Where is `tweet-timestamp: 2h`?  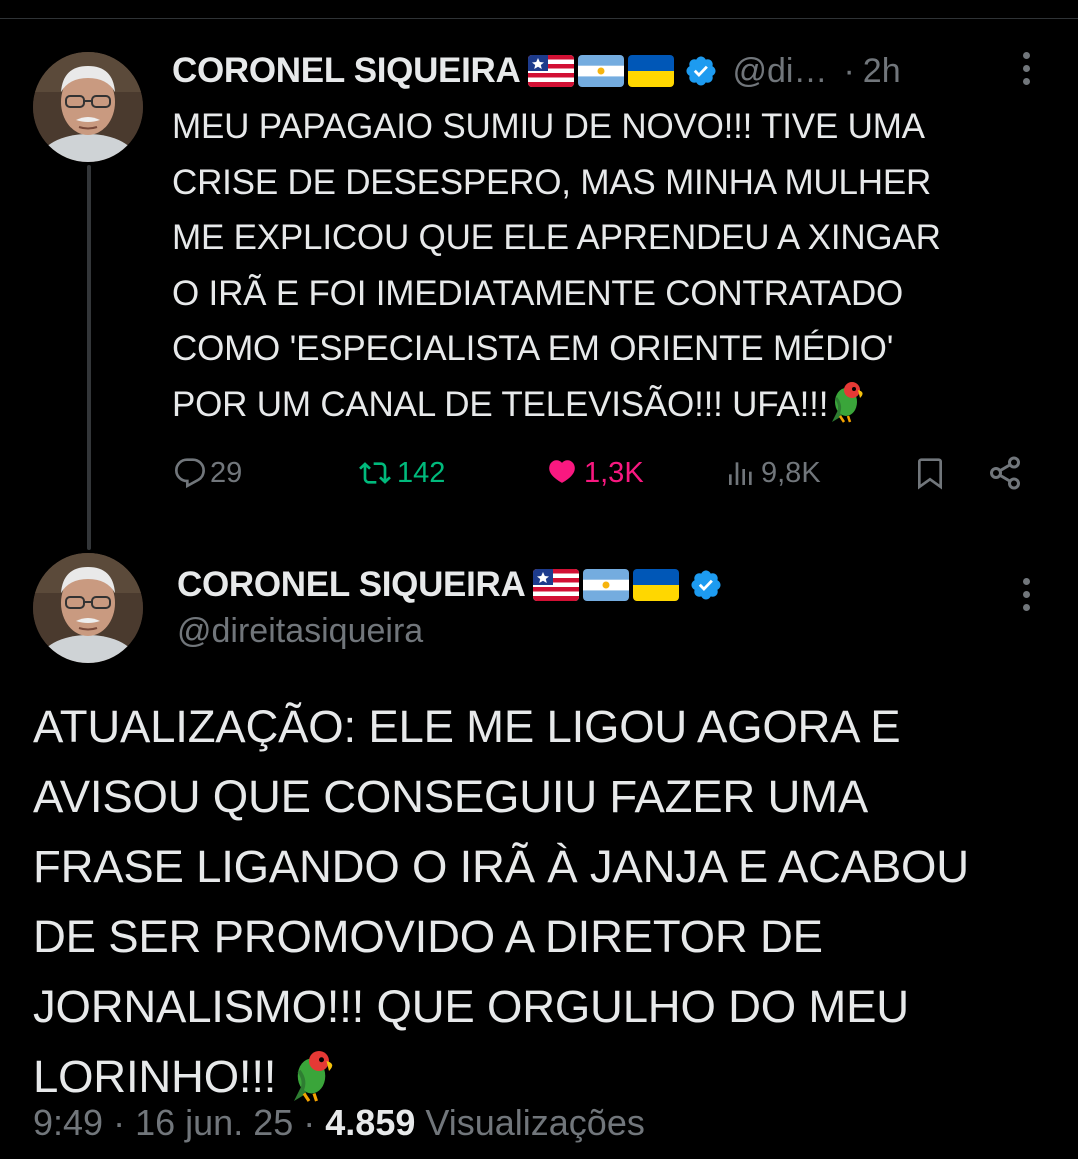
tweet-timestamp: 2h is located at coordinates (882, 71).